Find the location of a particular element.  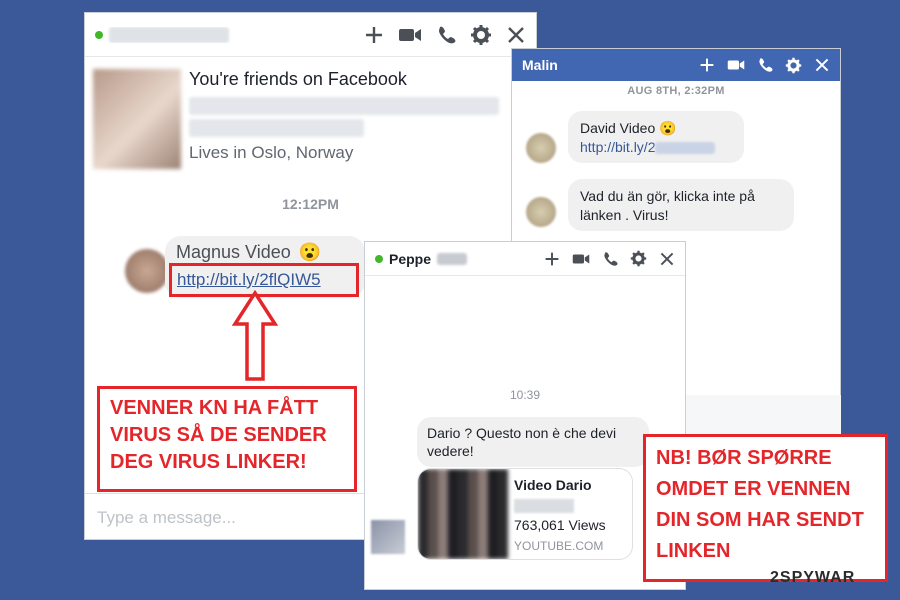

blurred-link-tail is located at coordinates (685, 148).